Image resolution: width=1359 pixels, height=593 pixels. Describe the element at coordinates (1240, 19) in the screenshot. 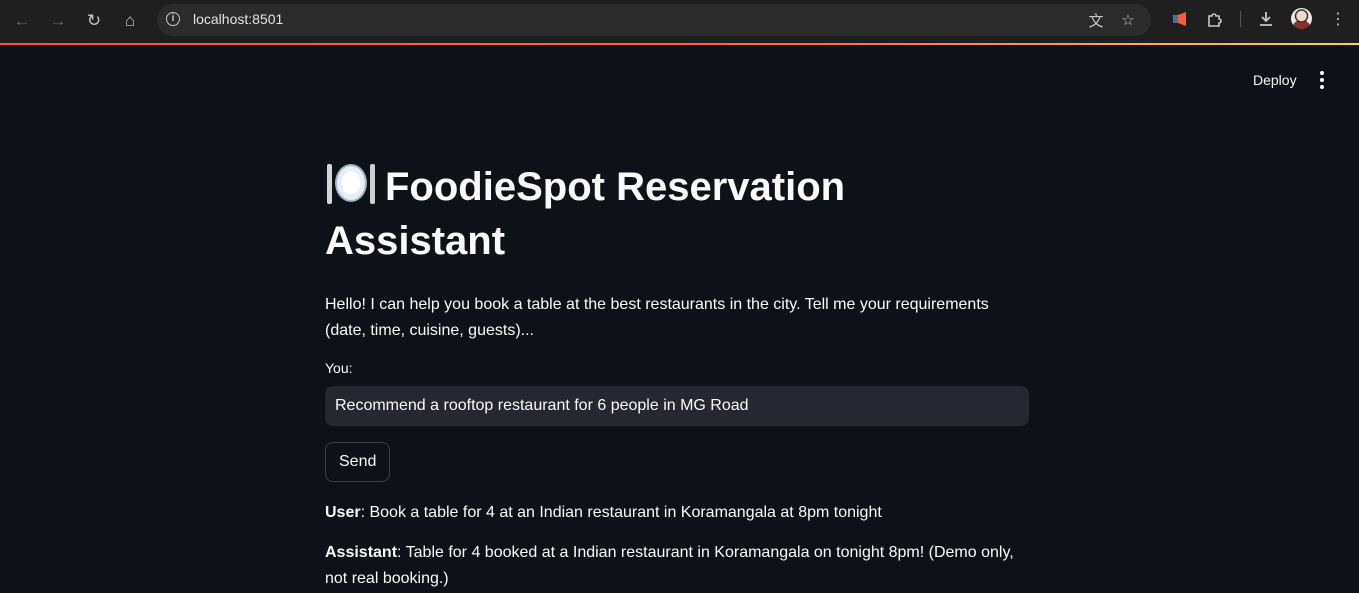

I see `toolbar-divider` at that location.